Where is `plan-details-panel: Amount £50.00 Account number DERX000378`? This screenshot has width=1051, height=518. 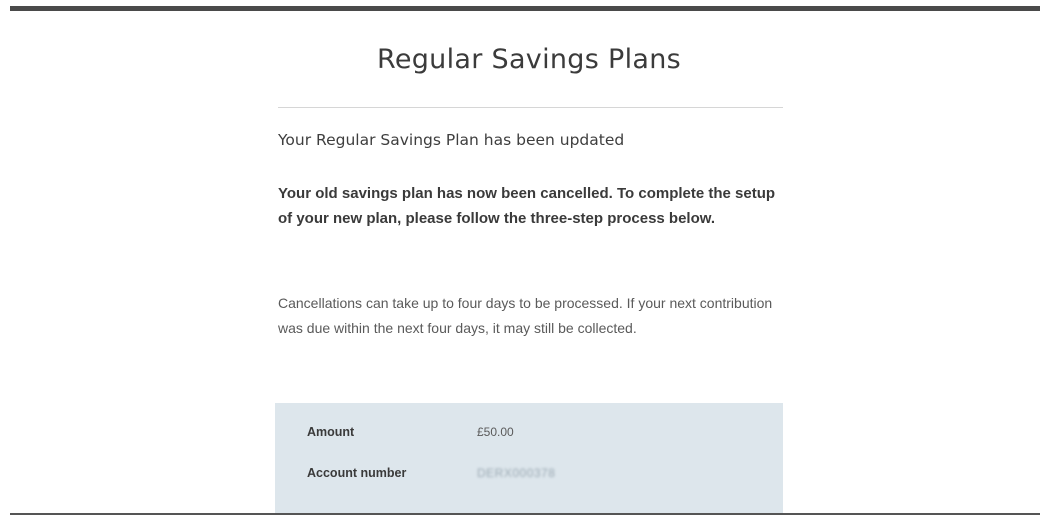 plan-details-panel: Amount £50.00 Account number DERX000378 is located at coordinates (529, 458).